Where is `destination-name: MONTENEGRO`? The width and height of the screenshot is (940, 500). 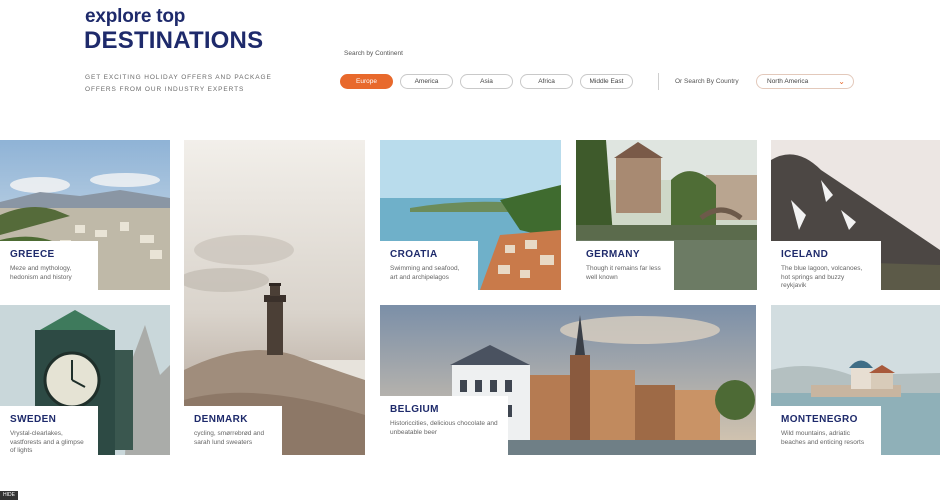
destination-name: MONTENEGRO is located at coordinates (819, 419).